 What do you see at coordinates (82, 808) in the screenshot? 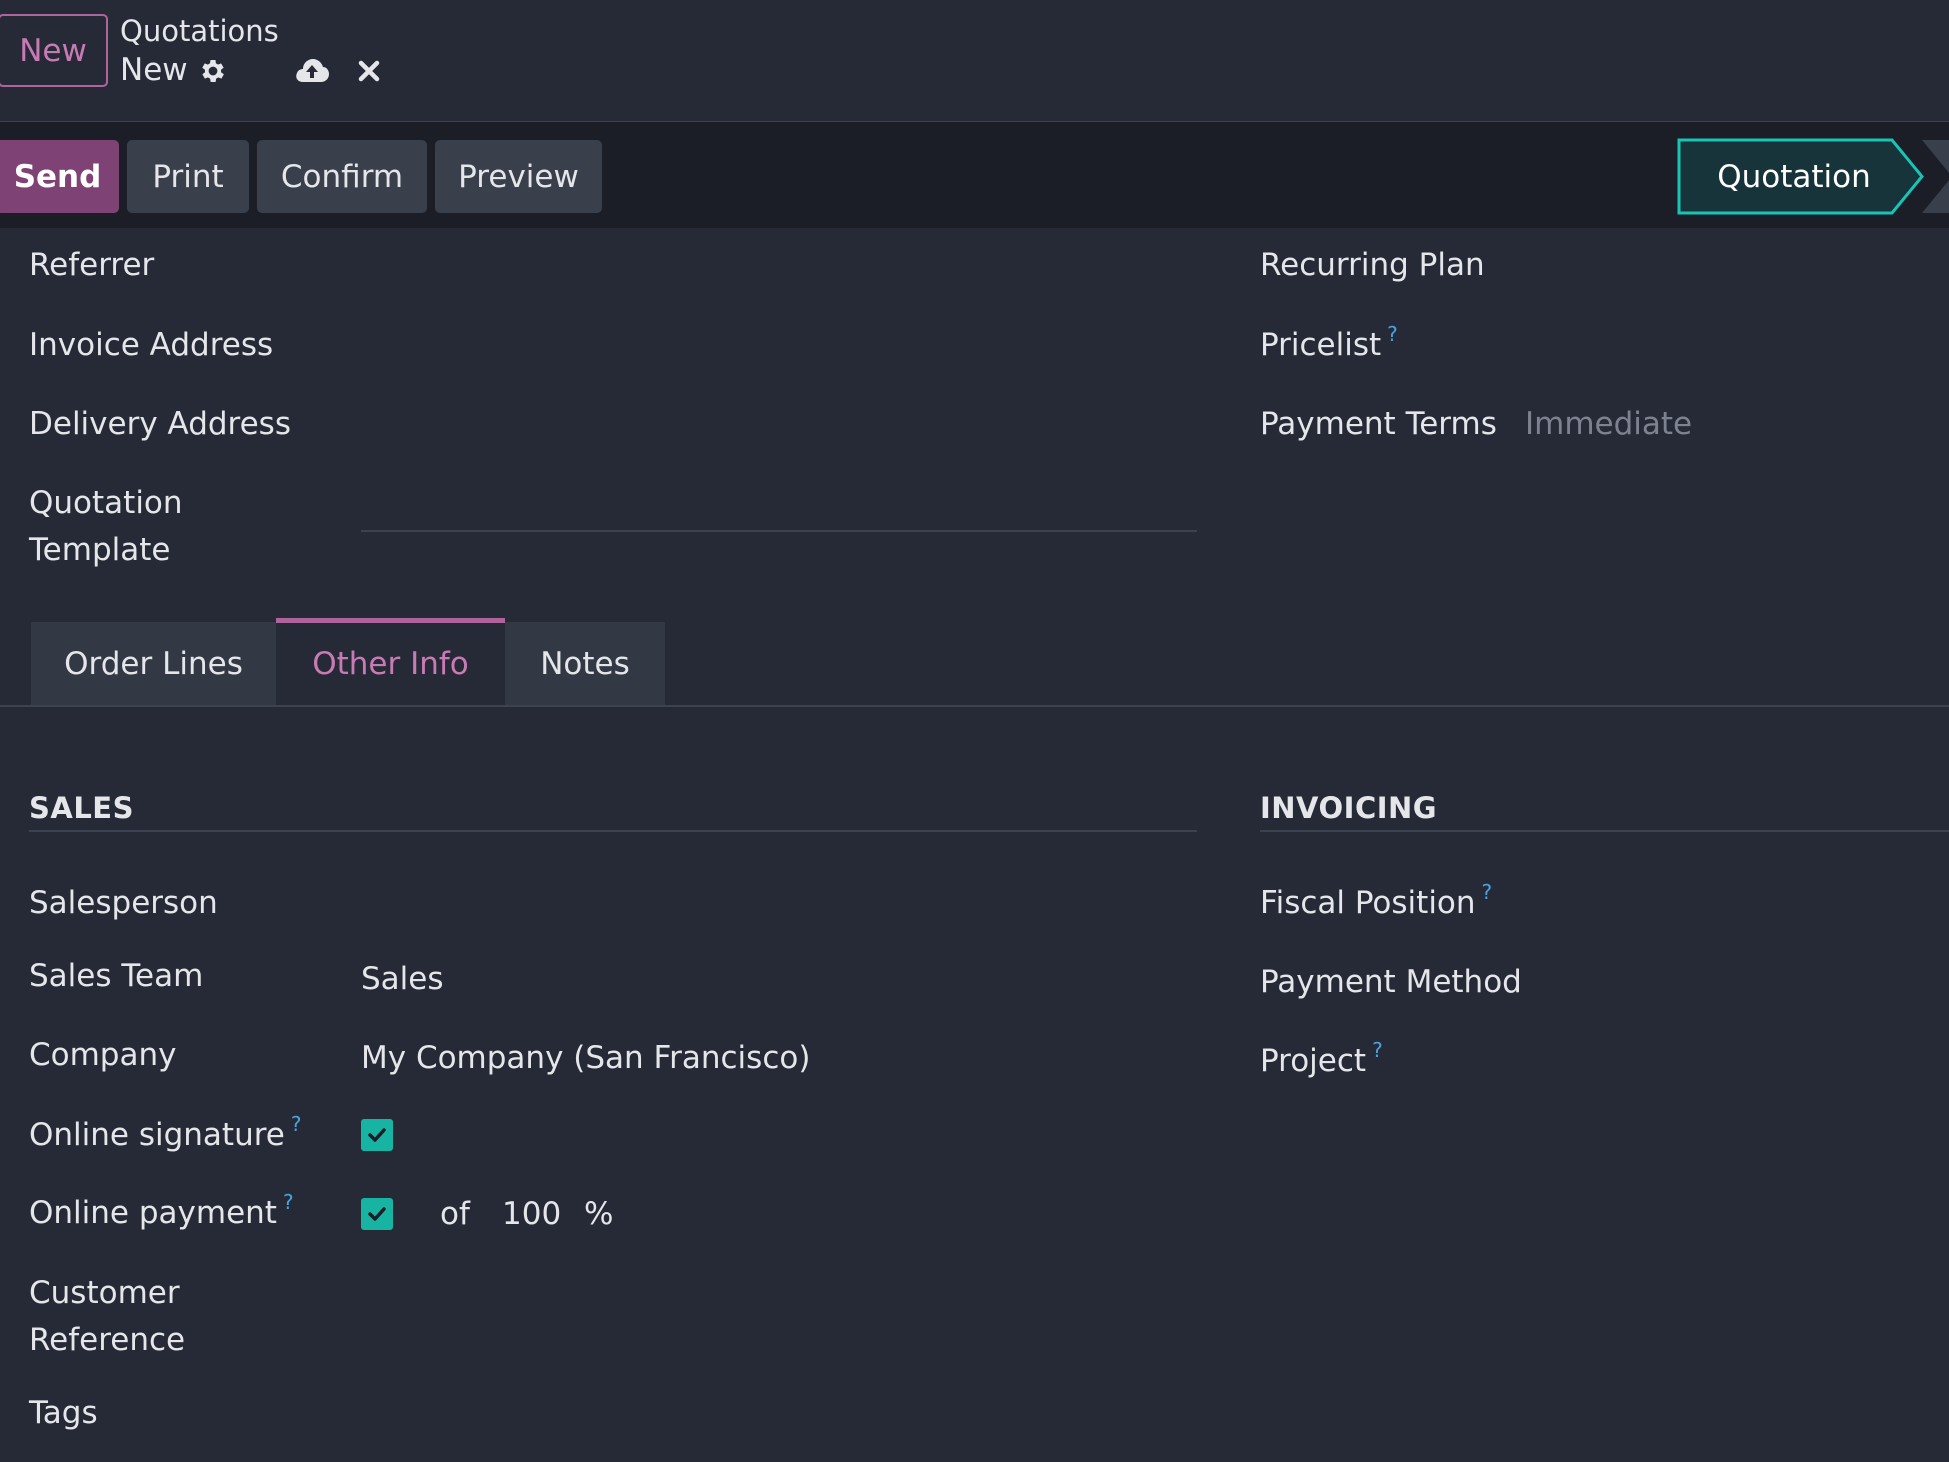
I see `sales-section-title: SALES` at bounding box center [82, 808].